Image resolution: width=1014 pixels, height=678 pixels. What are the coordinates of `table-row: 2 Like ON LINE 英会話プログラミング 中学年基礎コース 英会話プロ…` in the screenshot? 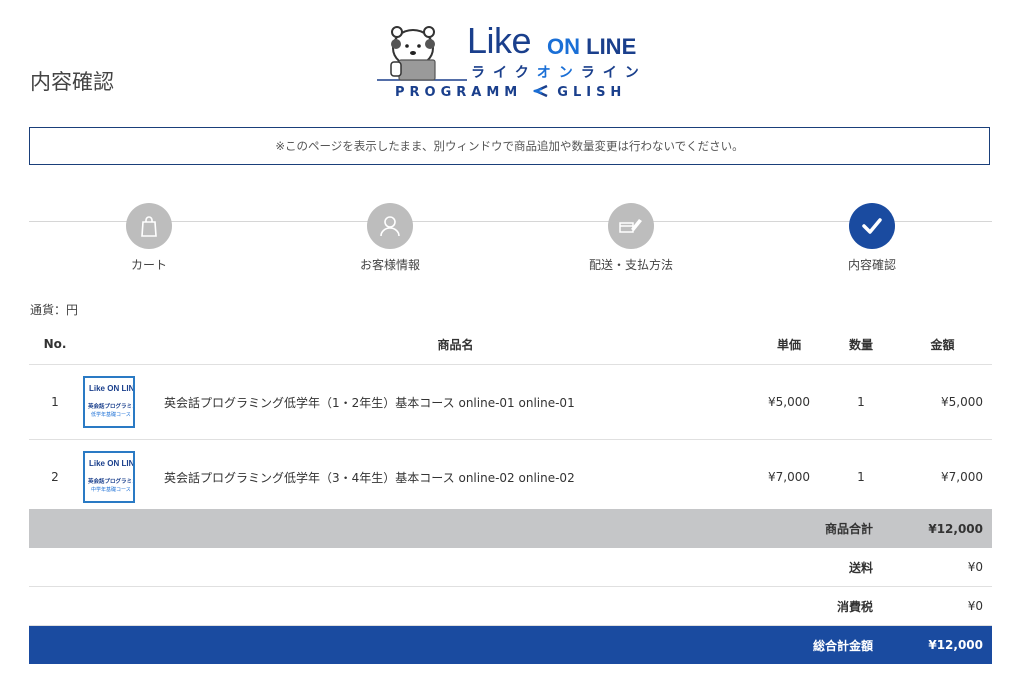 It's located at (510, 477).